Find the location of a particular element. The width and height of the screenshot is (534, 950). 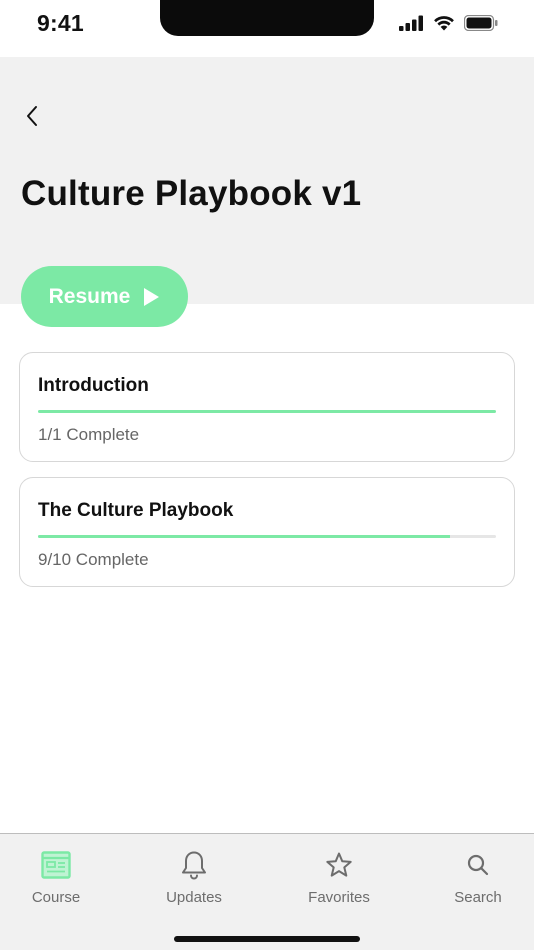

chevron-left-icon is located at coordinates (32, 116).